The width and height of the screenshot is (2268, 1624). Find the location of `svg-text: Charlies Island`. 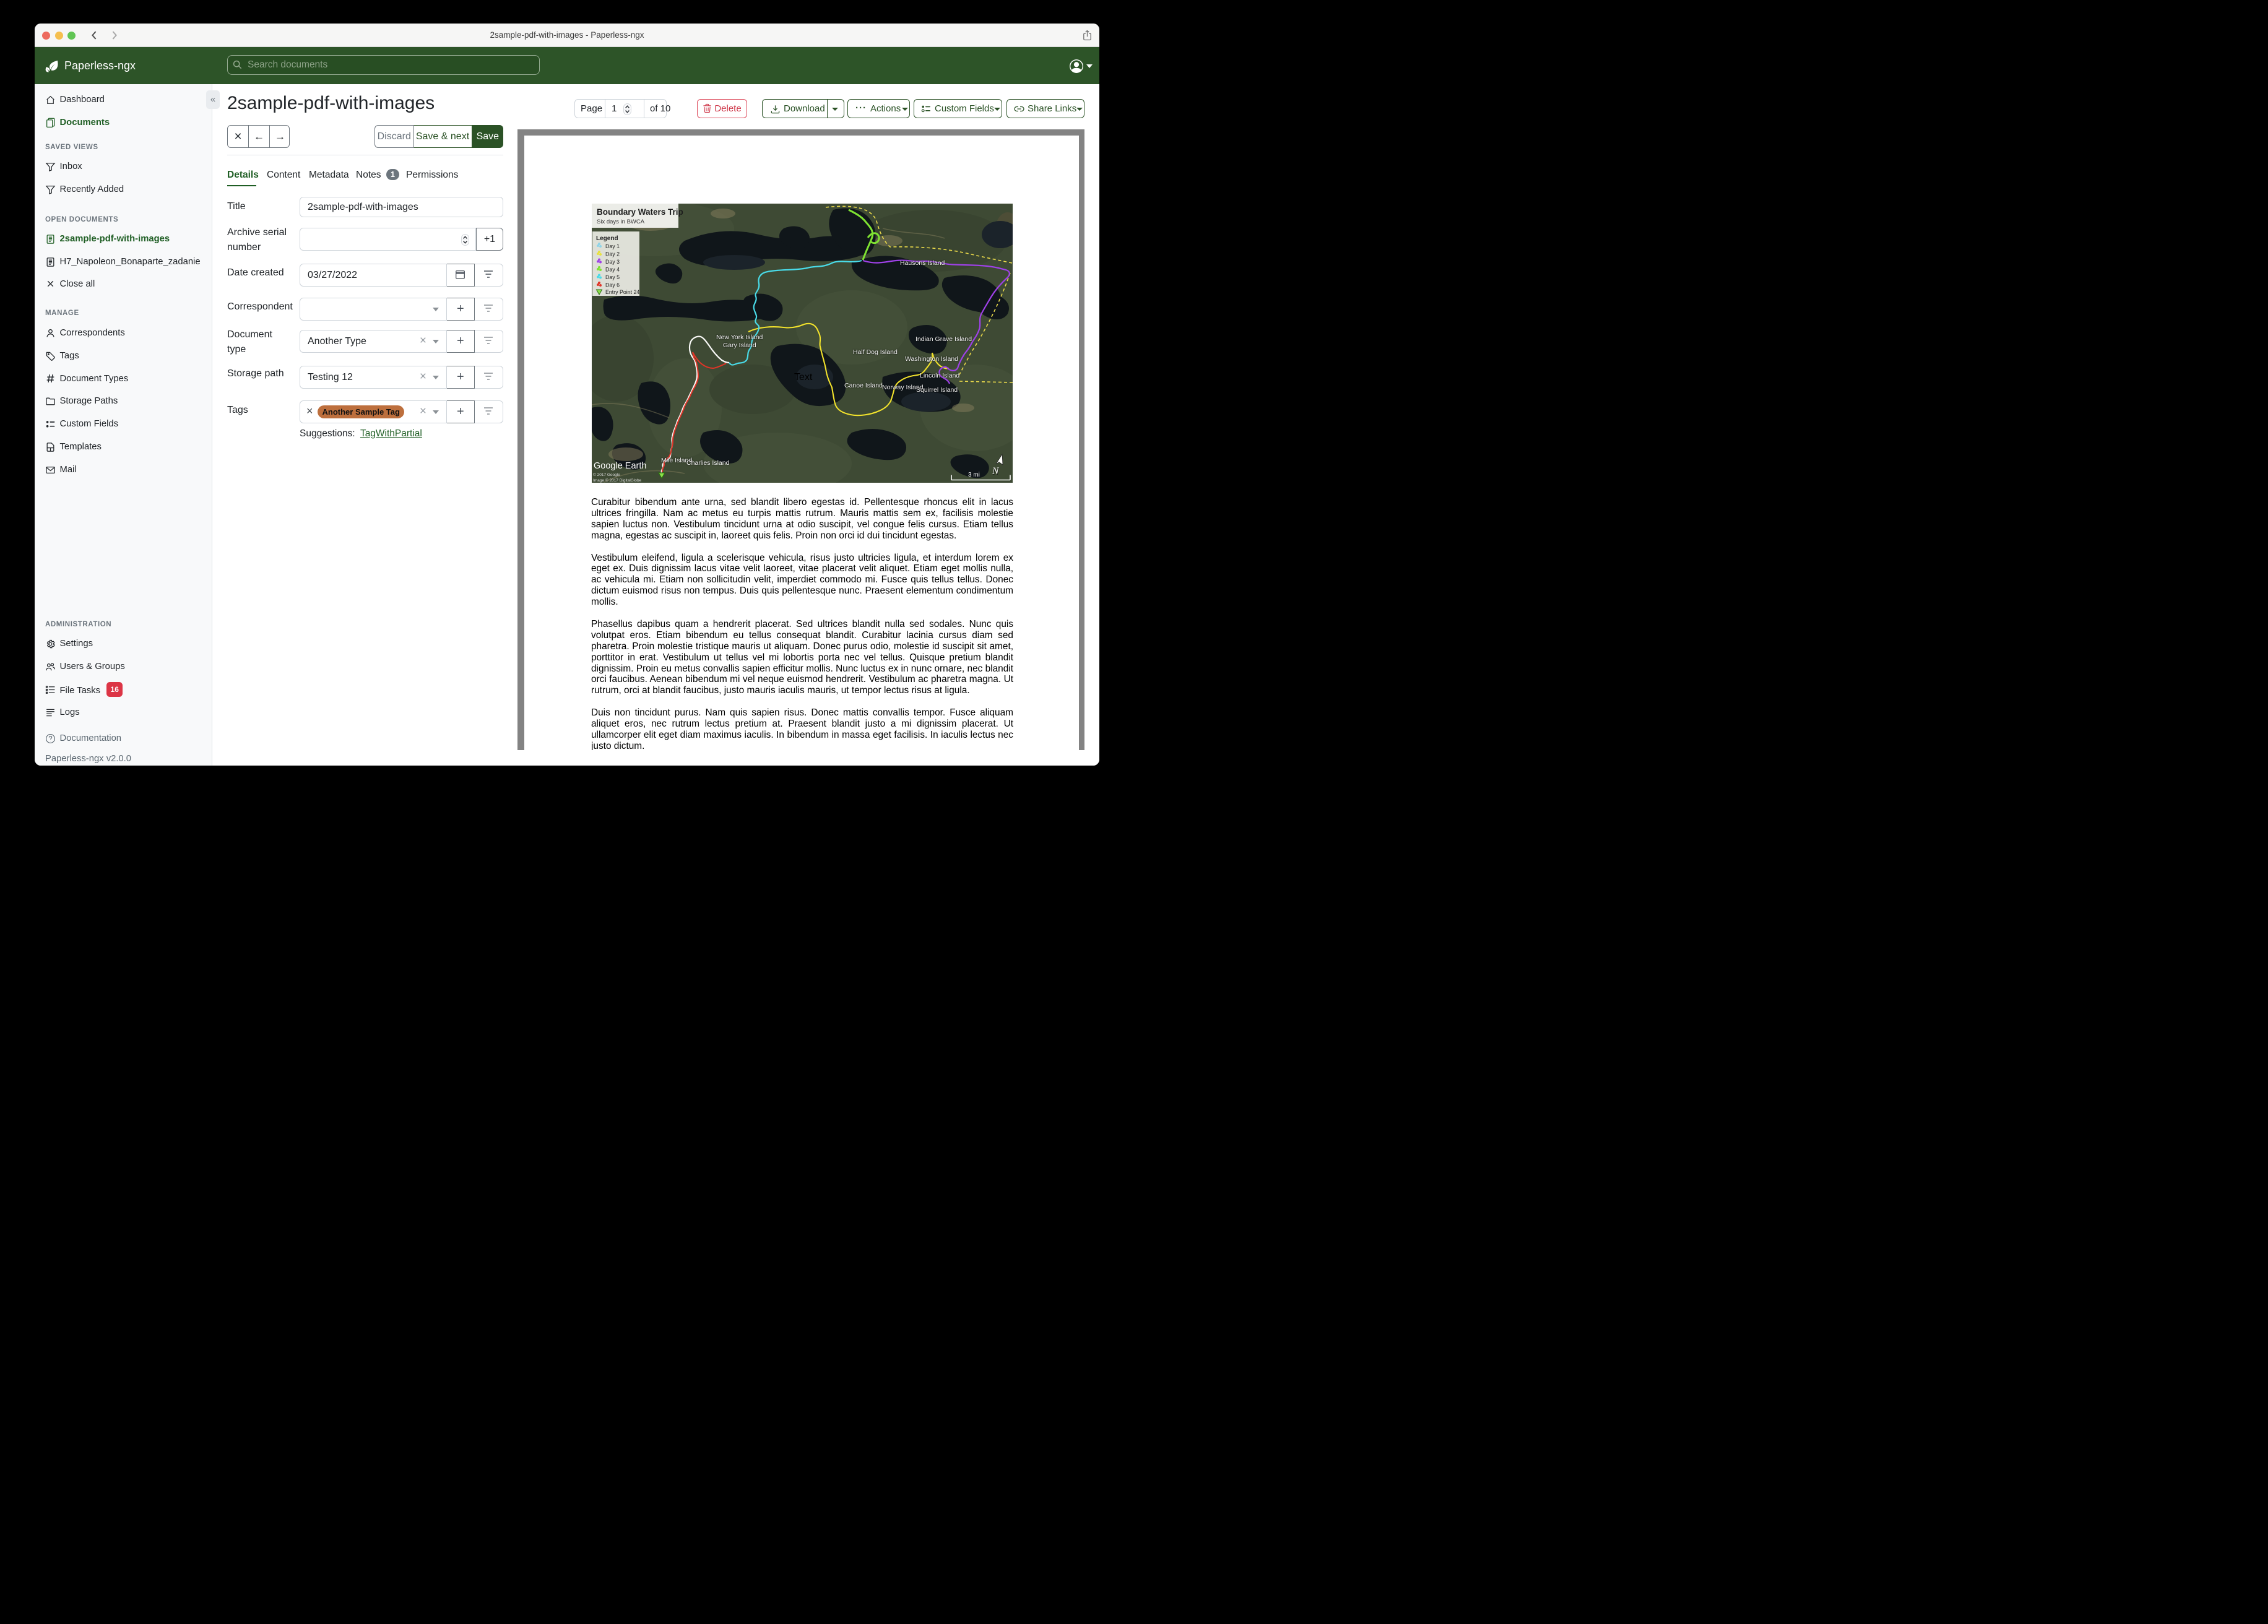

svg-text: Charlies Island is located at coordinates (708, 463).